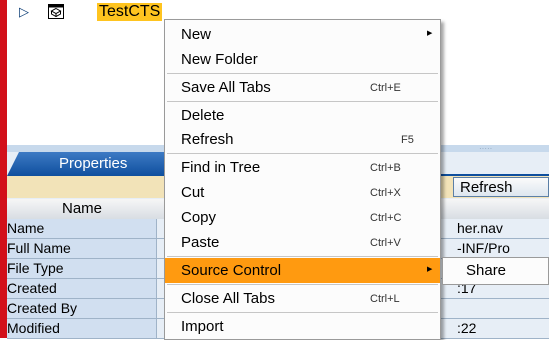 The width and height of the screenshot is (549, 340). I want to click on menu-item-shortcut: Ctrl+X, so click(385, 193).